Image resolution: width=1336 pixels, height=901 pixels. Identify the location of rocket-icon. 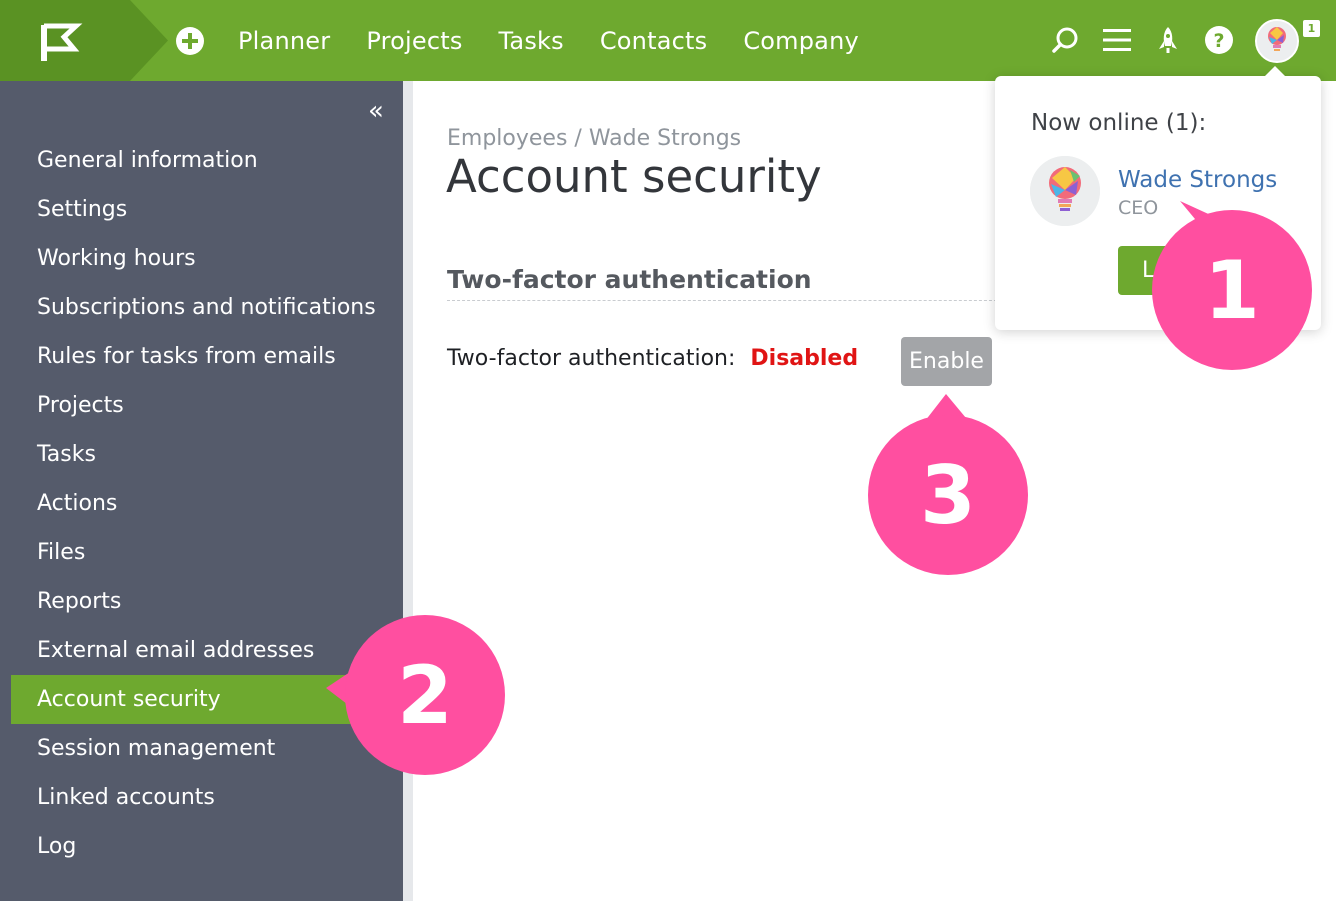
(1168, 40).